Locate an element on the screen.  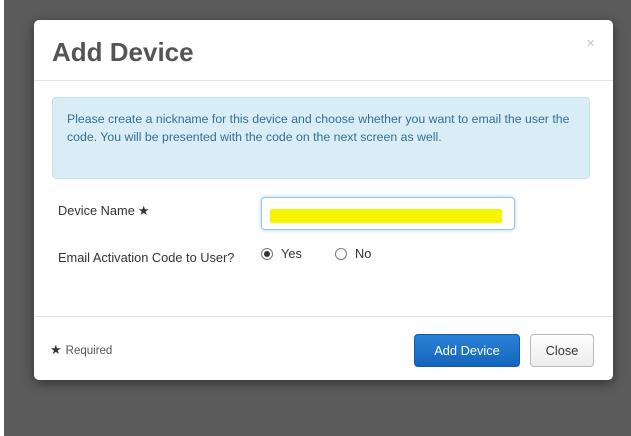
radio-yes-label: Yes is located at coordinates (291, 253).